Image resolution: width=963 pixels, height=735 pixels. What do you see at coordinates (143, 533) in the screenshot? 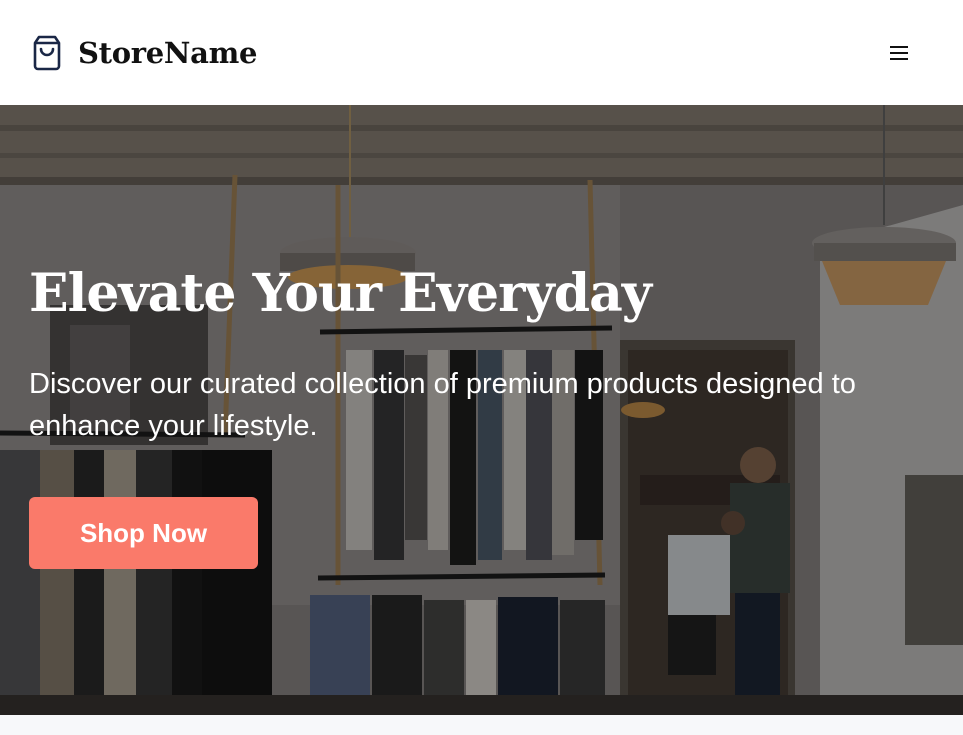
I see `shop-now-button: Shop Now` at bounding box center [143, 533].